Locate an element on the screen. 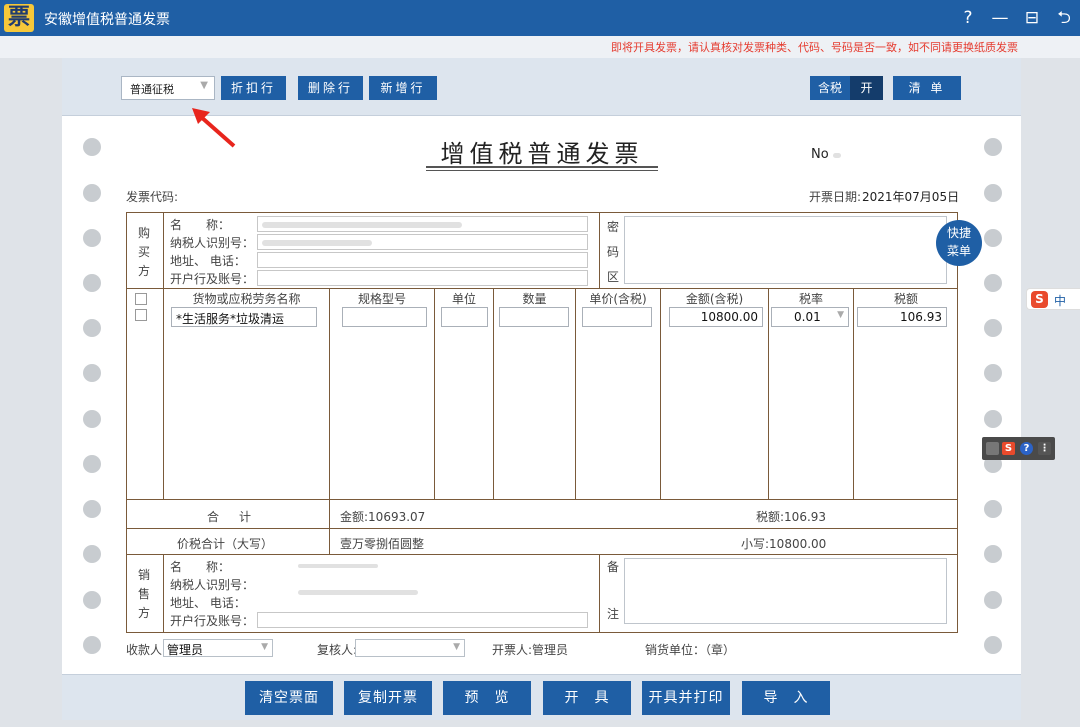 The height and width of the screenshot is (727, 1080). bottom-action-bar: 清空票面 复制开票 预 览 开 具 开具并打印 导 入 is located at coordinates (541, 697).